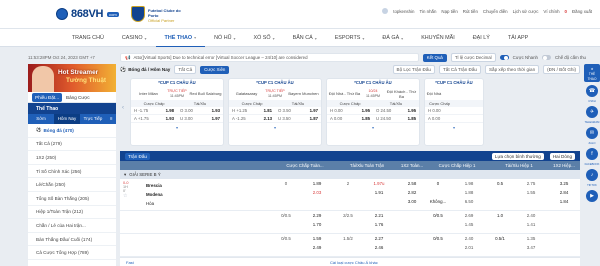 The image size is (600, 266). I want to click on nav-item-8: KHUYẾN MÃI, so click(438, 38).